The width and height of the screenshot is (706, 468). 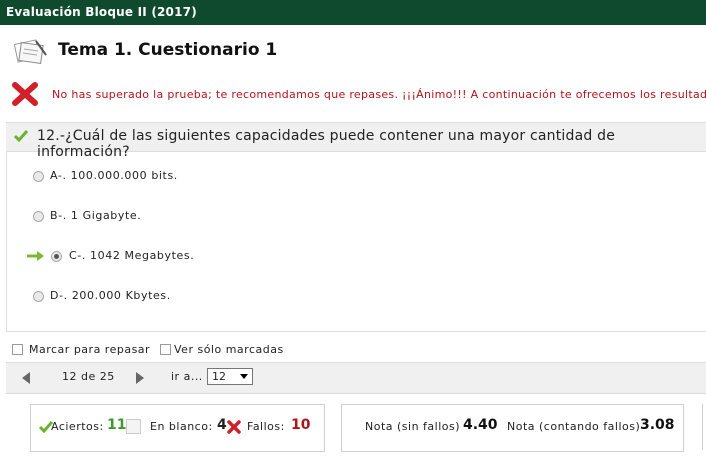 I want to click on blank-count: 4, so click(x=222, y=425).